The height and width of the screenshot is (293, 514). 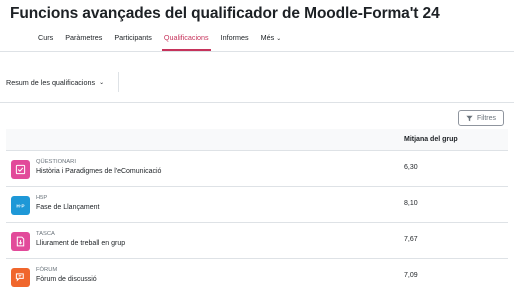 I want to click on filters-button: Filtres, so click(x=481, y=118).